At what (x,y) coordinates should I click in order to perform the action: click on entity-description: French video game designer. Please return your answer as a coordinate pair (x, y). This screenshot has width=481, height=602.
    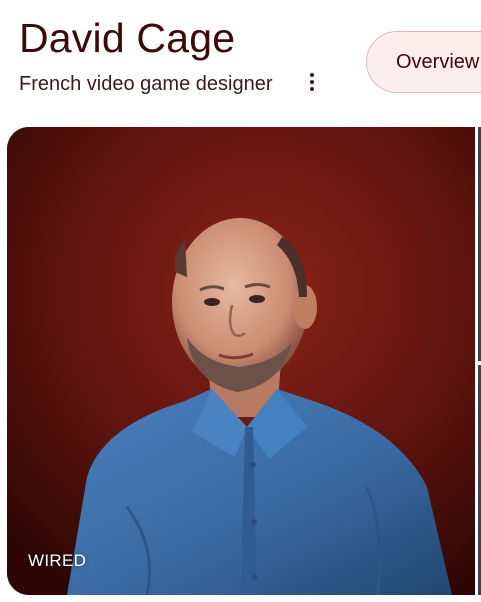
    Looking at the image, I should click on (146, 84).